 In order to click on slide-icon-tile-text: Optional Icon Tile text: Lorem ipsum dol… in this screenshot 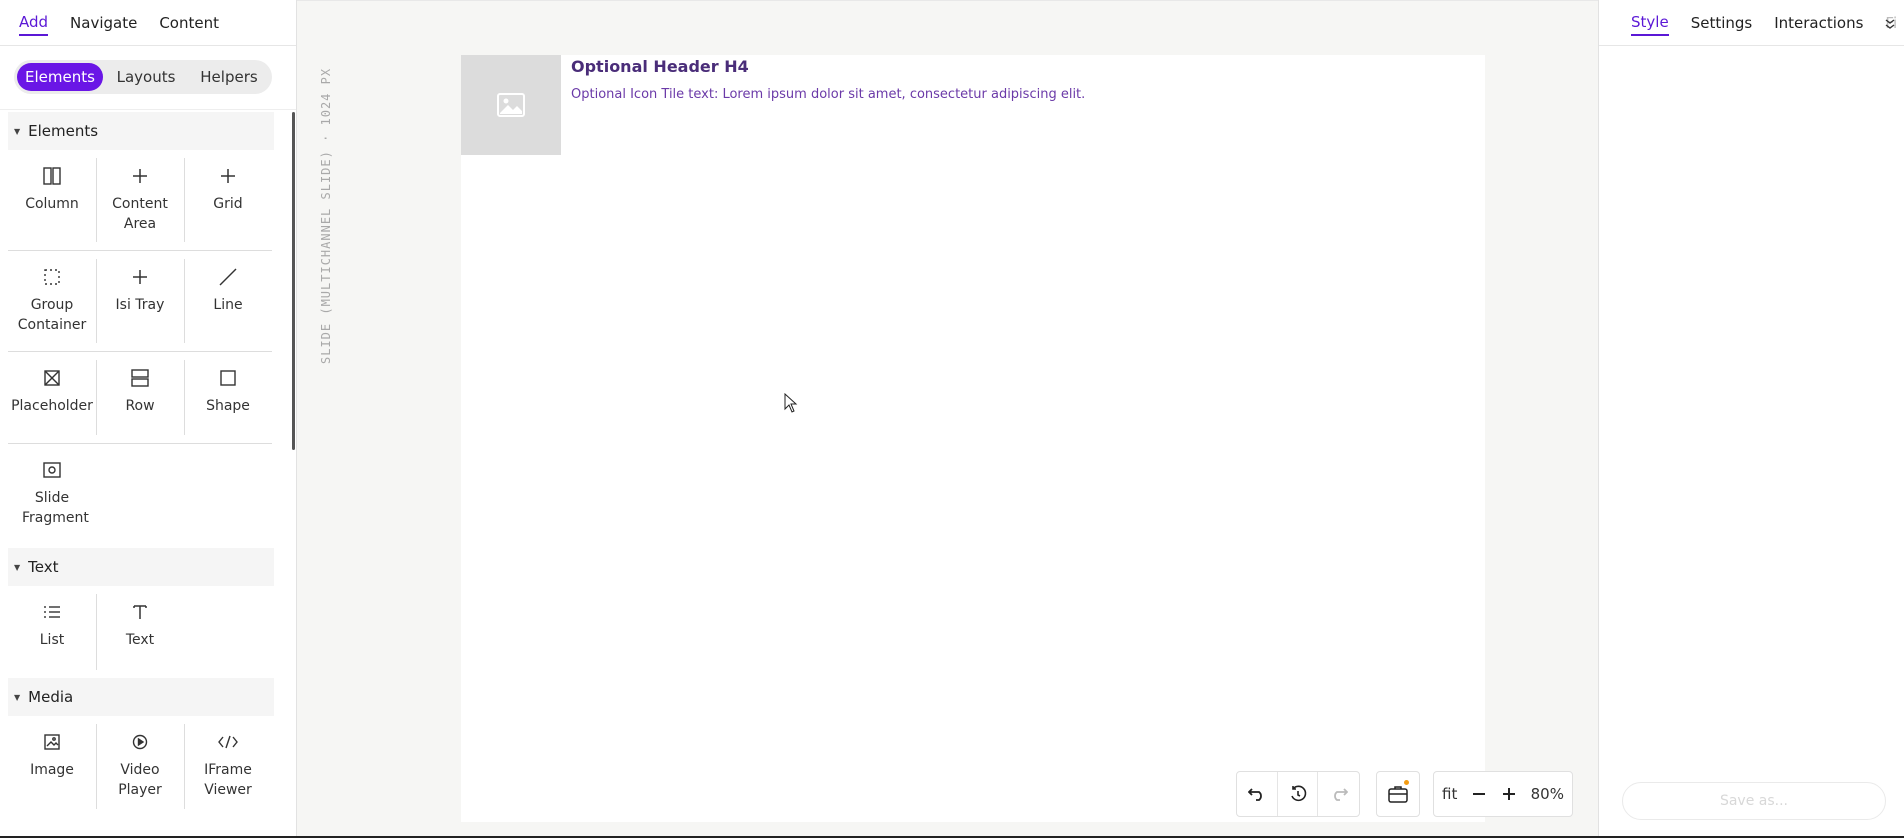, I will do `click(828, 94)`.